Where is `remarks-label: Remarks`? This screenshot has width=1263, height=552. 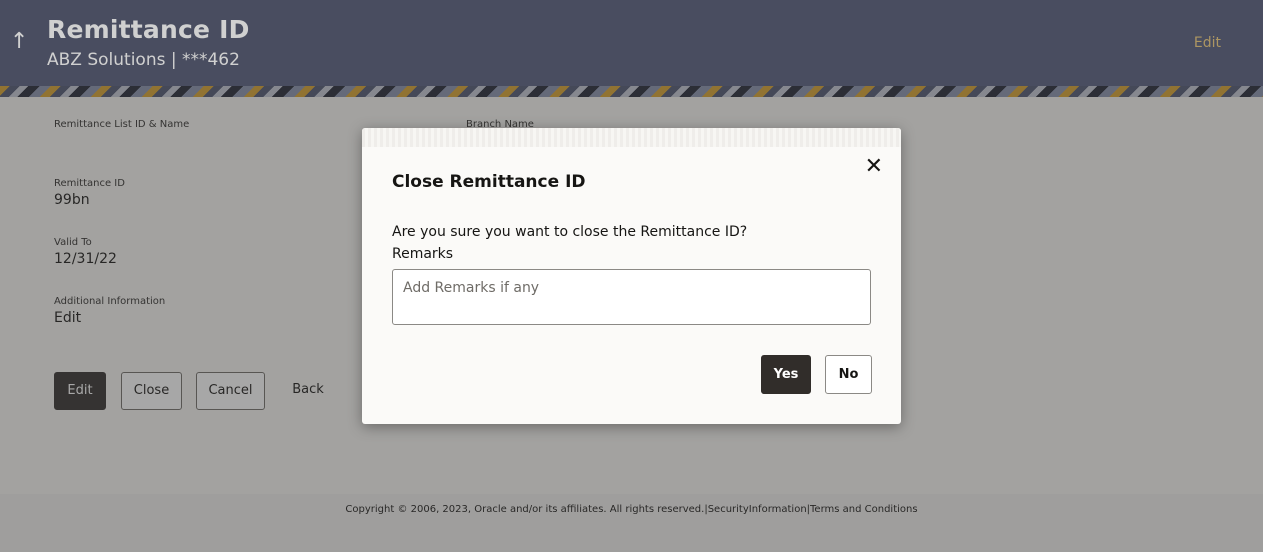
remarks-label: Remarks is located at coordinates (423, 254).